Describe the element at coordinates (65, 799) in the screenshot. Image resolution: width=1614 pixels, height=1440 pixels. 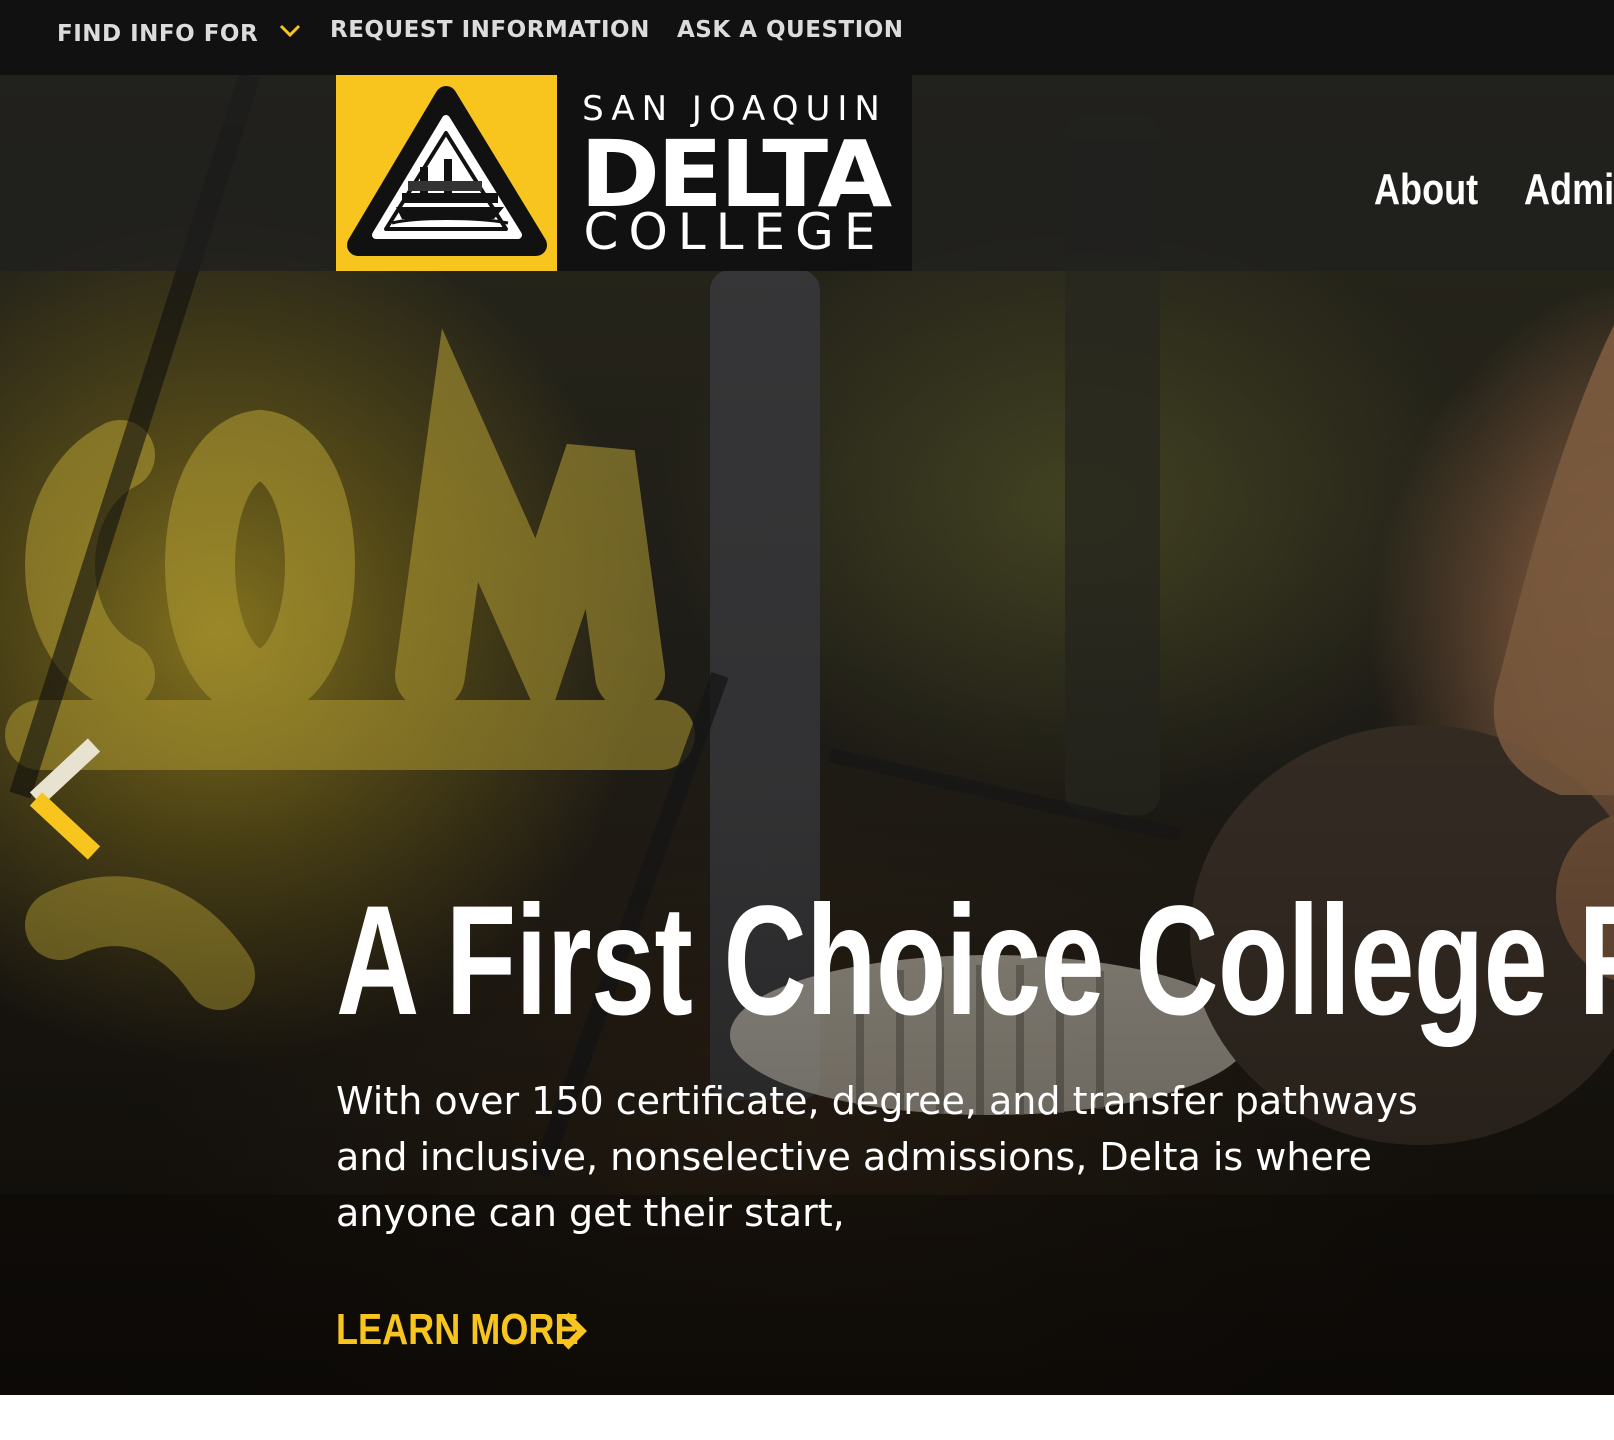
I see `chevron-left-icon` at that location.